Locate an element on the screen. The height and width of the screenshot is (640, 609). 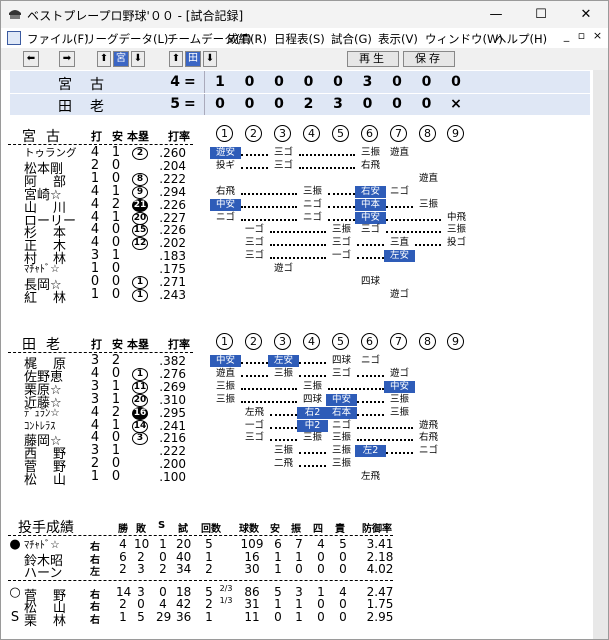
menu-view: 表示(V) is located at coordinates (398, 39).